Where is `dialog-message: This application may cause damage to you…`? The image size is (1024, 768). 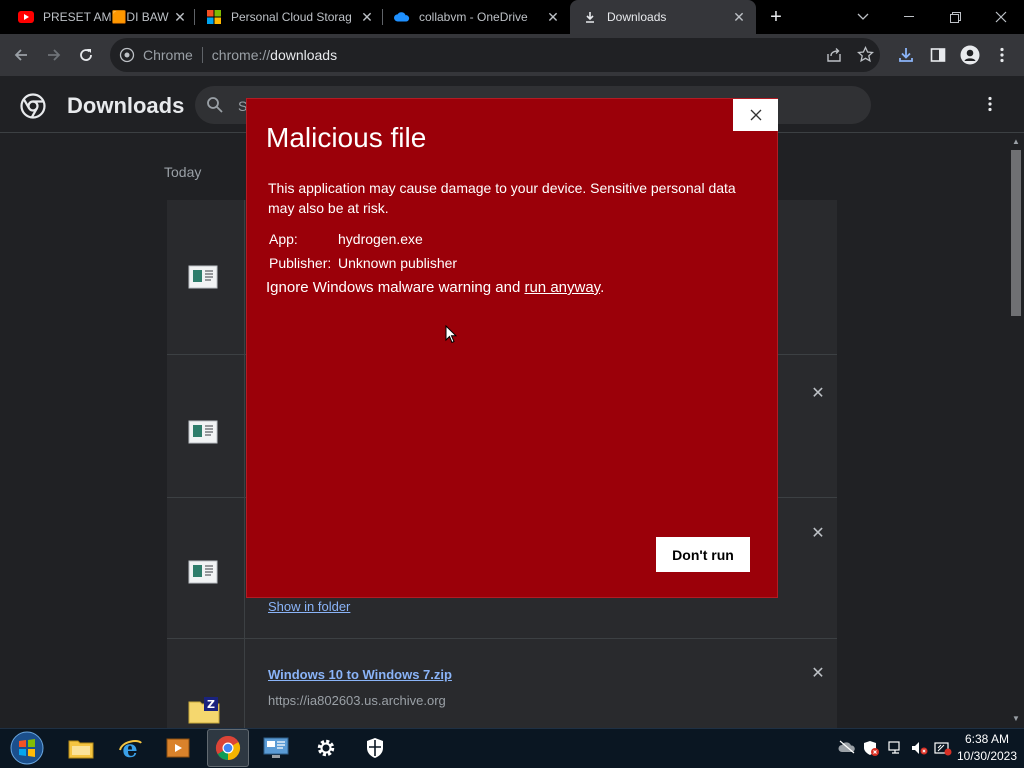 dialog-message: This application may cause damage to you… is located at coordinates (502, 198).